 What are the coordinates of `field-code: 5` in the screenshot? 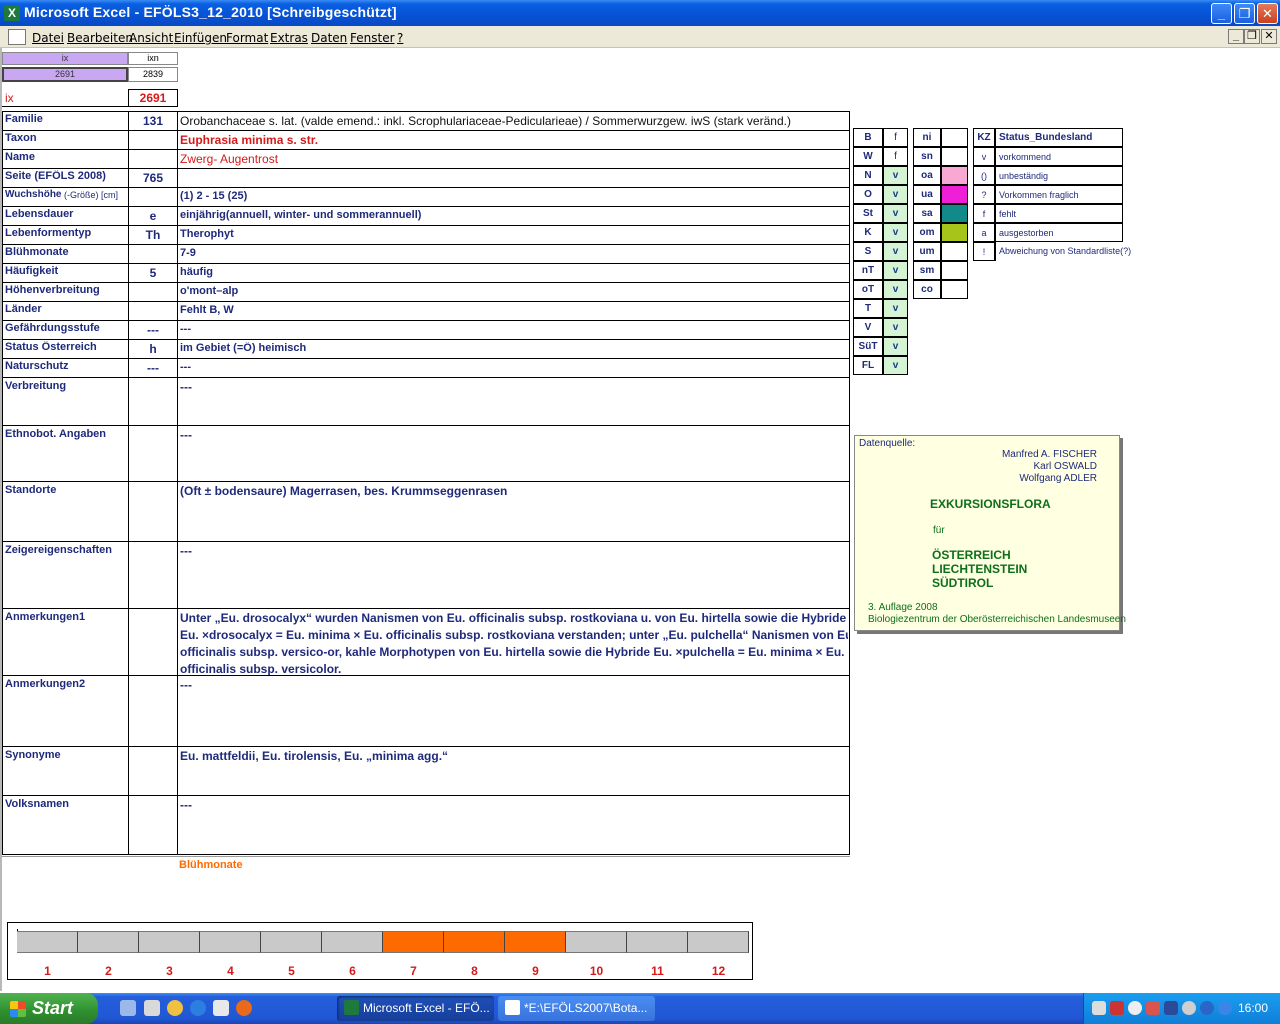 It's located at (153, 273).